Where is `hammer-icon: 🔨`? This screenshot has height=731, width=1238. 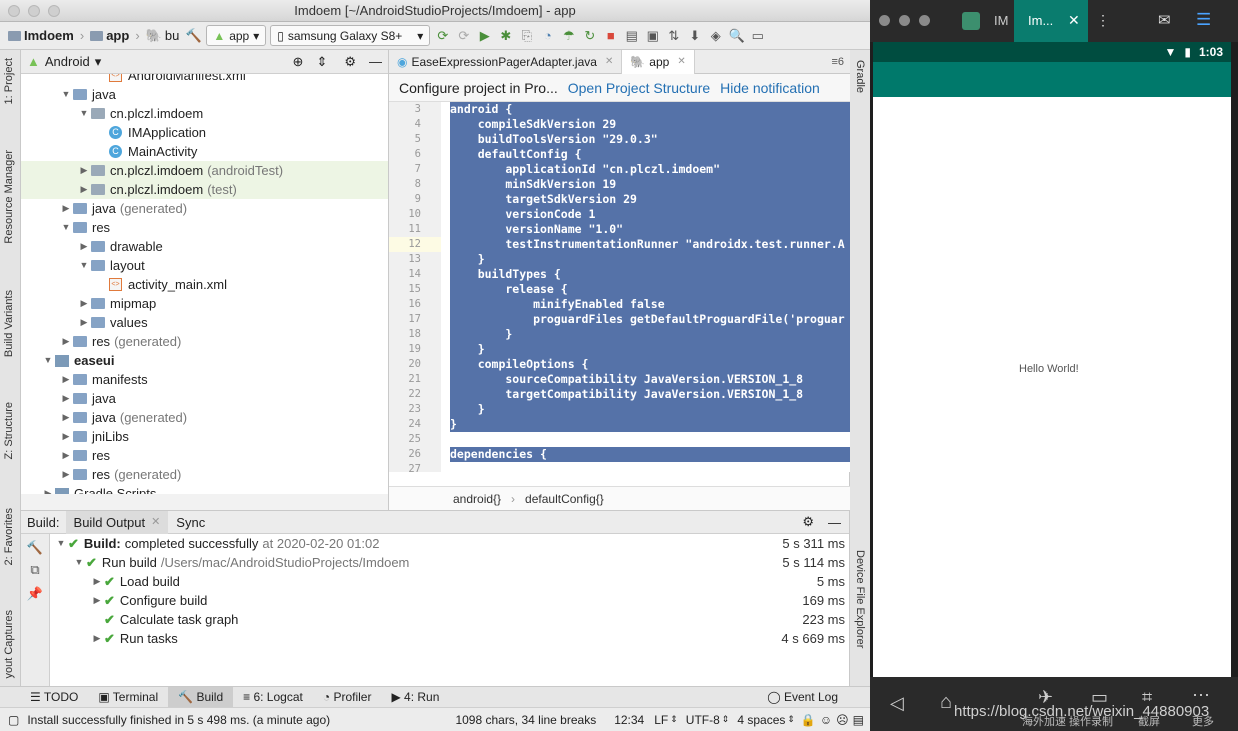 hammer-icon: 🔨 is located at coordinates (35, 548).